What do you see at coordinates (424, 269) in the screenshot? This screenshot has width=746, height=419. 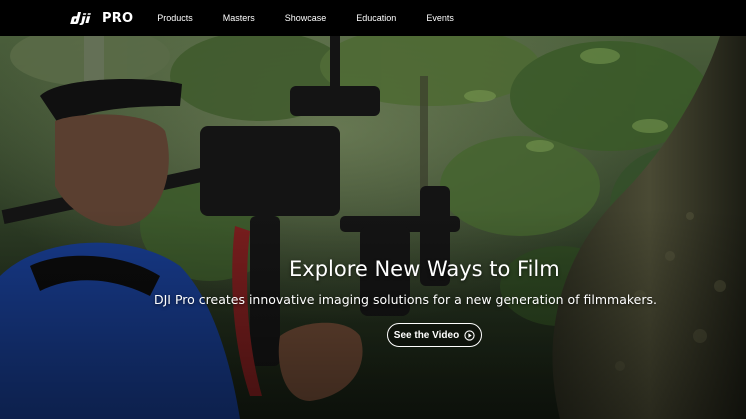 I see `hero-title: Explore New Ways to Film` at bounding box center [424, 269].